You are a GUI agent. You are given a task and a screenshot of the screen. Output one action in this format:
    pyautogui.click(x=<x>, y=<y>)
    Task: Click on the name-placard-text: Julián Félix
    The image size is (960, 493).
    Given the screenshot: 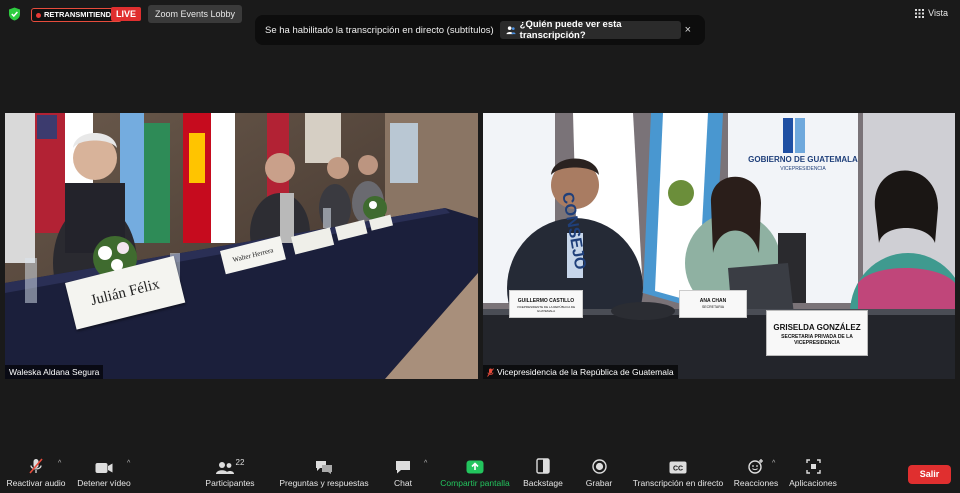 What is the action you would take?
    pyautogui.click(x=125, y=292)
    